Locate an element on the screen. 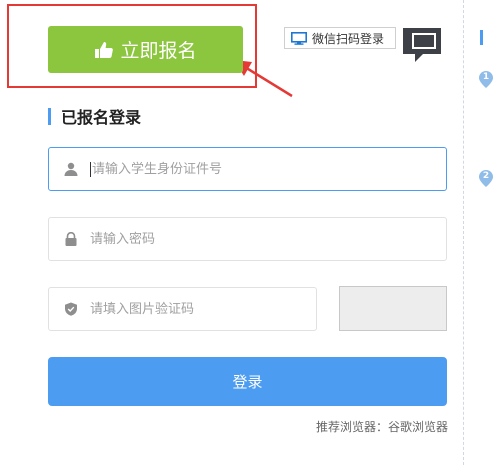 This screenshot has height=465, width=493. login-section-title: 已报名登录 is located at coordinates (95, 116).